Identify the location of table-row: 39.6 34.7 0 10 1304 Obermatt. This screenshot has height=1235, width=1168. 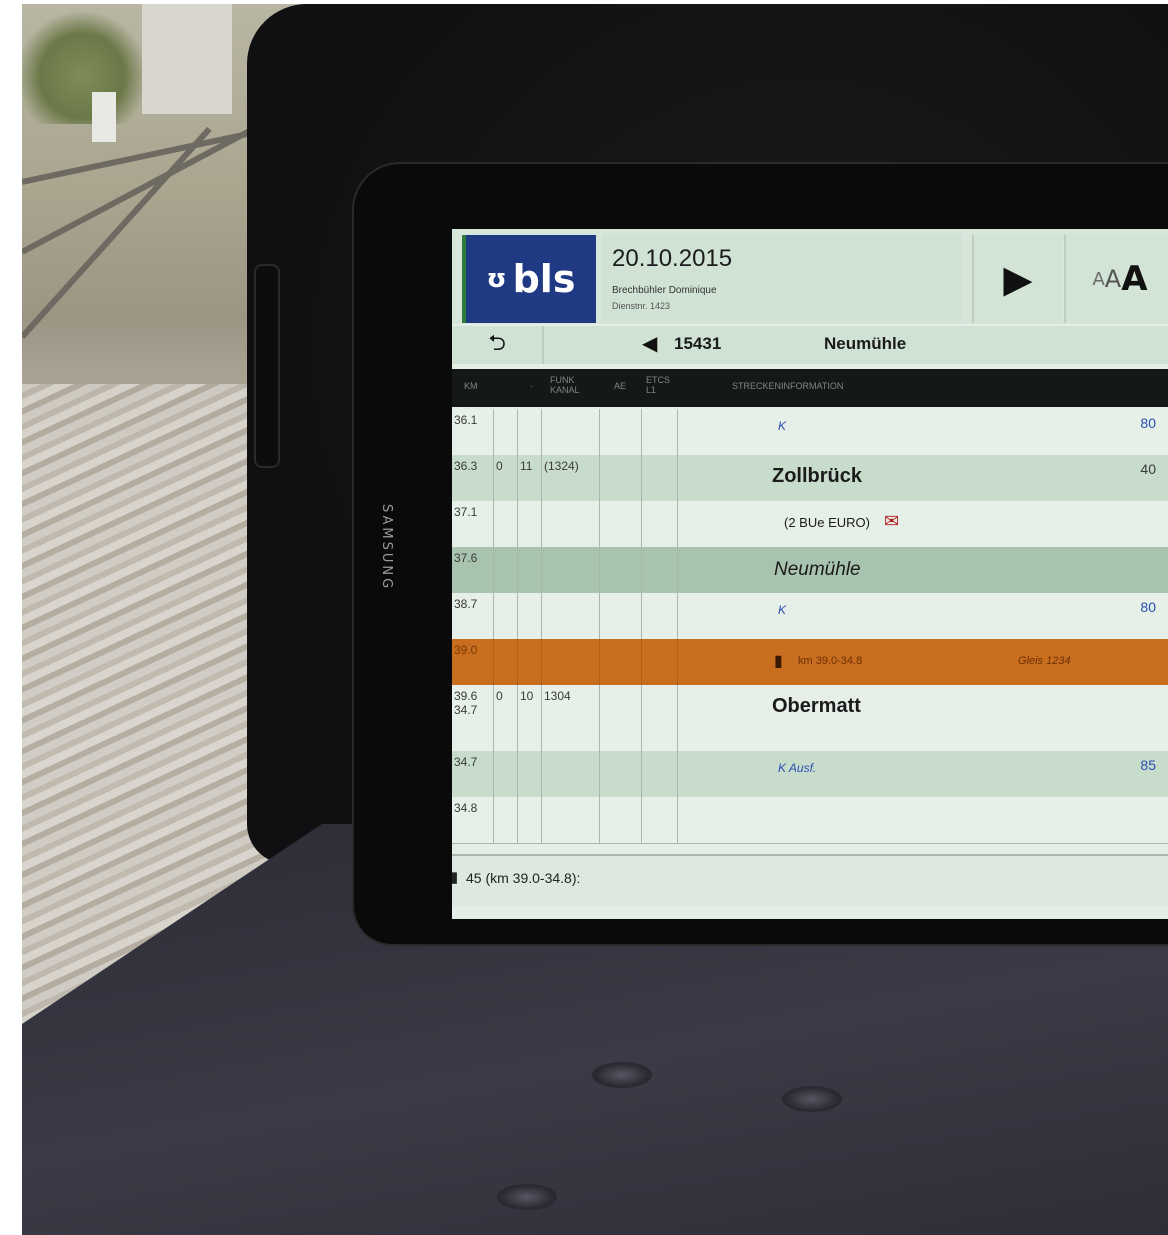
(810, 718).